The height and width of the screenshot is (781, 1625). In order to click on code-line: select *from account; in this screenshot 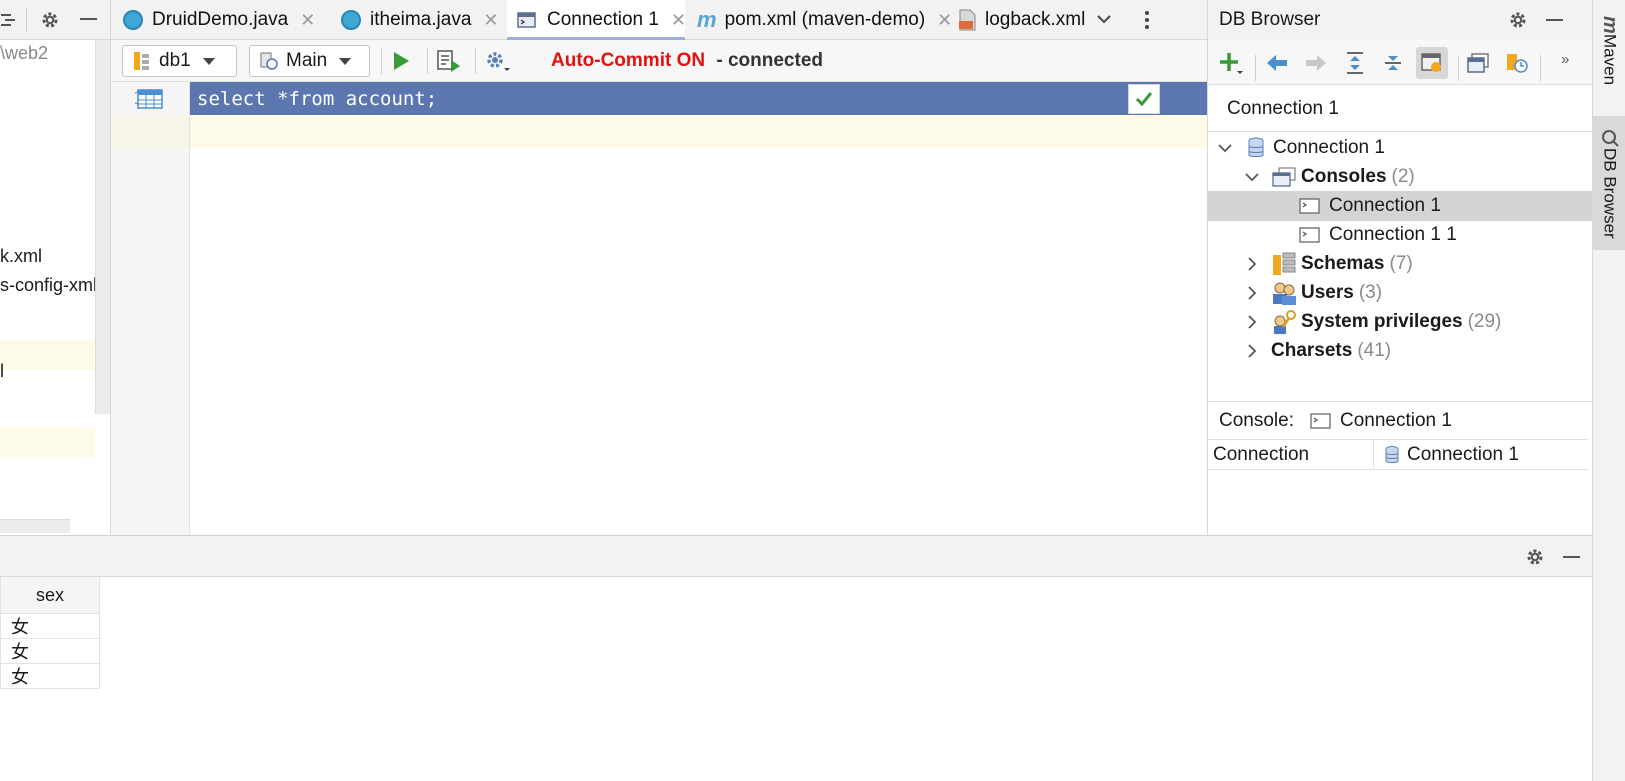, I will do `click(698, 98)`.